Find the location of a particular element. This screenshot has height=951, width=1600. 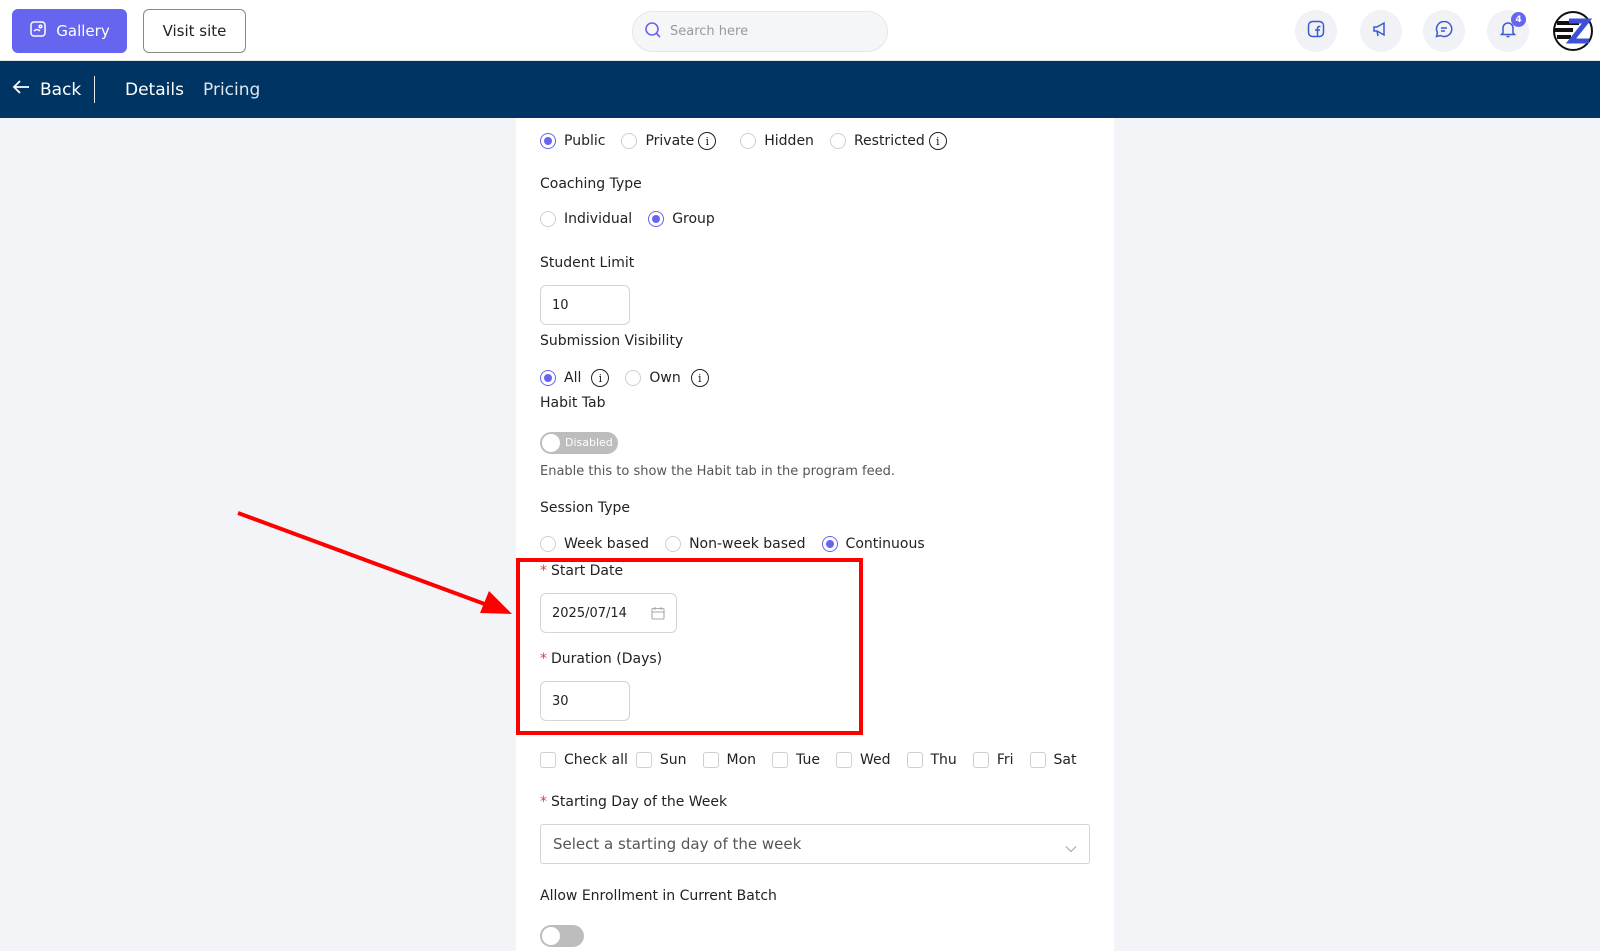

submission-all: All i is located at coordinates (575, 378).